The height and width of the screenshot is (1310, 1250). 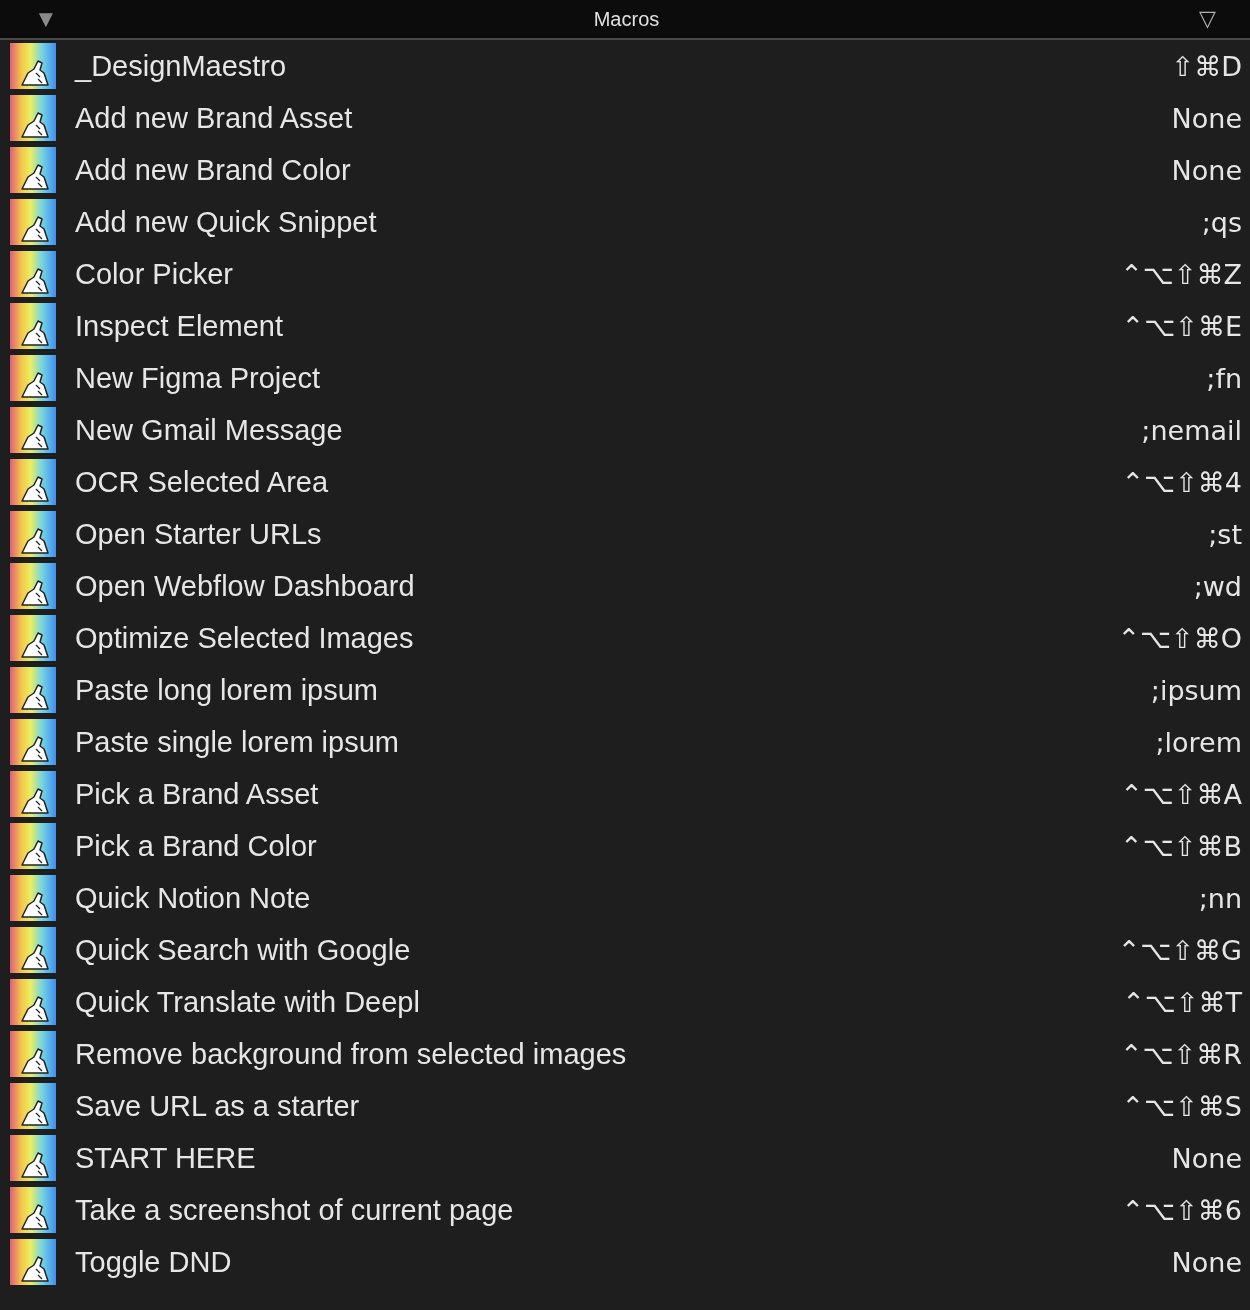 I want to click on macro-name: Save URL as a starter, so click(x=217, y=1106).